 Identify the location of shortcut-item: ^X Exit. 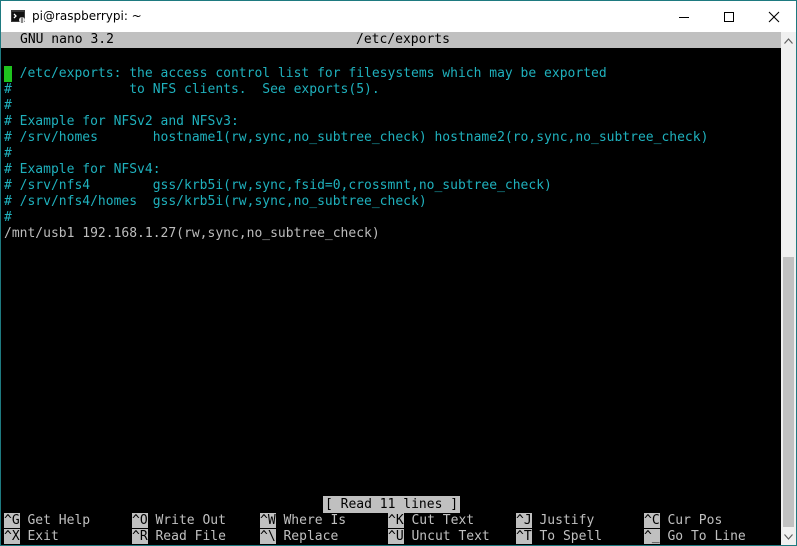
(31, 537).